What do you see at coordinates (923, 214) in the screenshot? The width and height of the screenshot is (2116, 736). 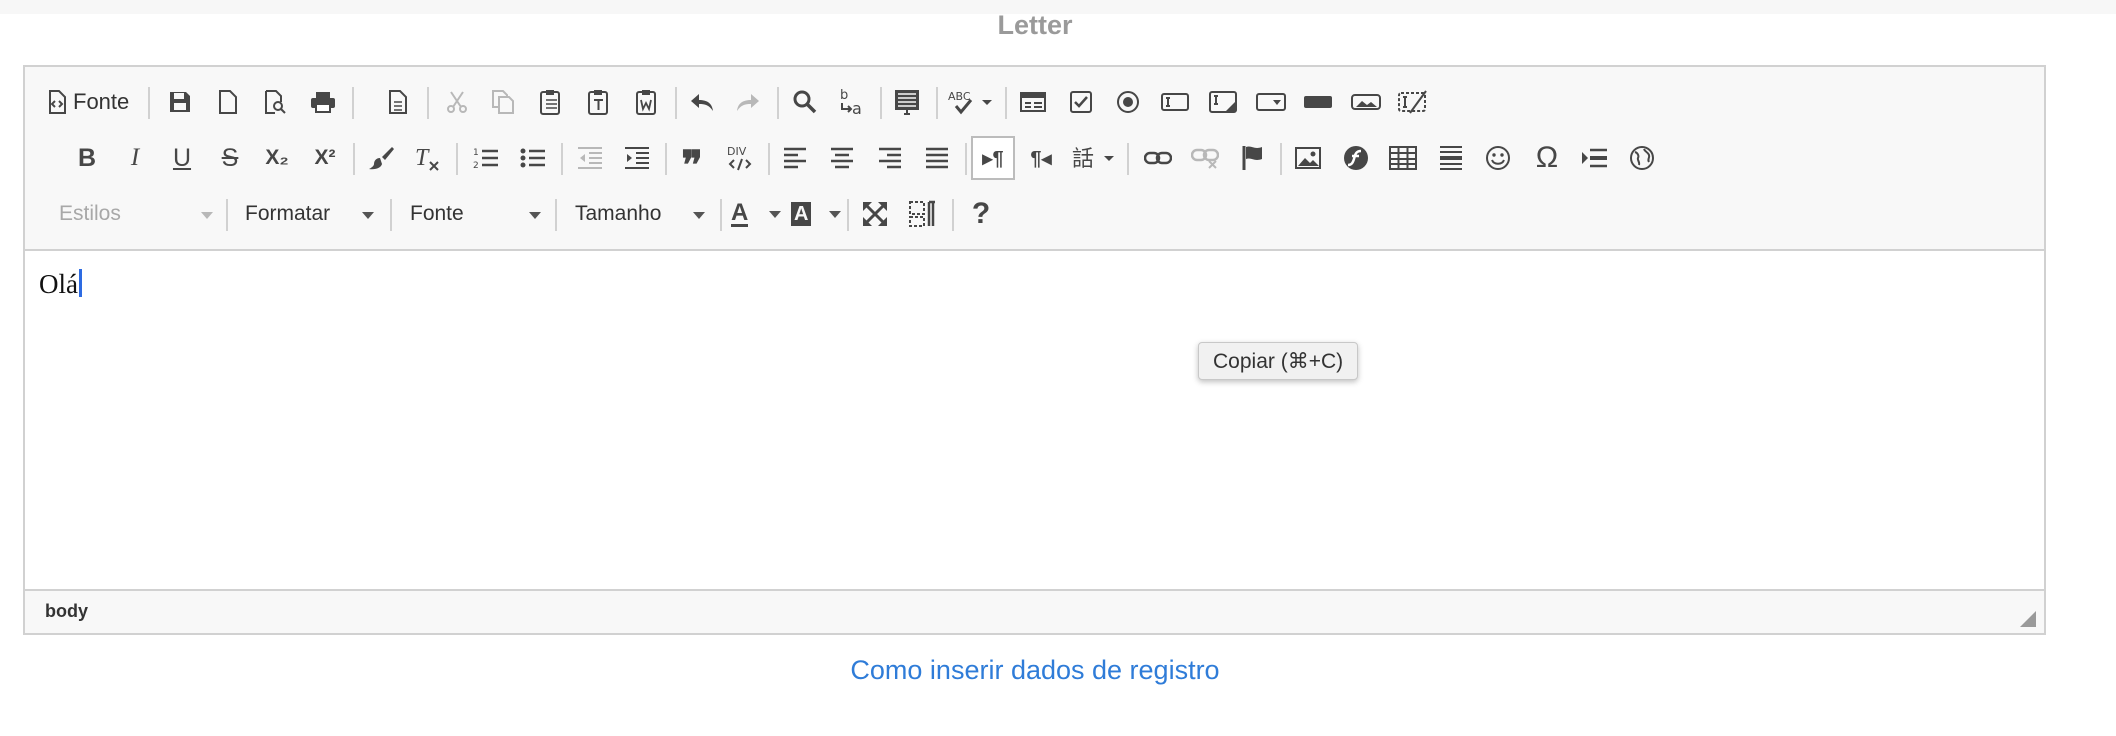 I see `show-blocks-button` at bounding box center [923, 214].